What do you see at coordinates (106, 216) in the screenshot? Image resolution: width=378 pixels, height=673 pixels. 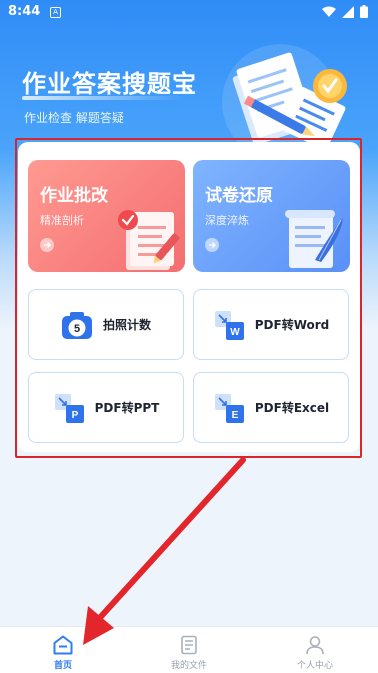 I see `homework-grading-card: 作业批改 精准剖析` at bounding box center [106, 216].